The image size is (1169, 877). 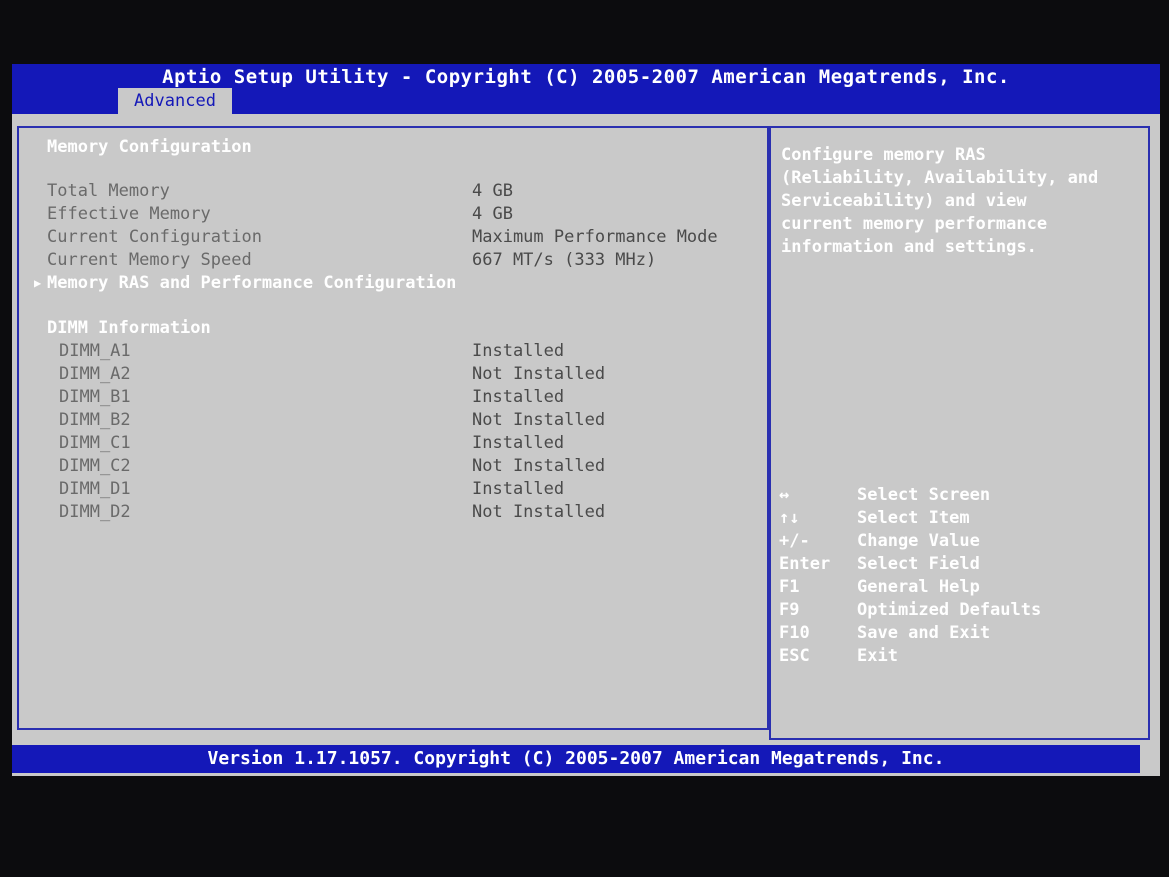 What do you see at coordinates (95, 489) in the screenshot?
I see `dimm-d1-label: DIMM_D1` at bounding box center [95, 489].